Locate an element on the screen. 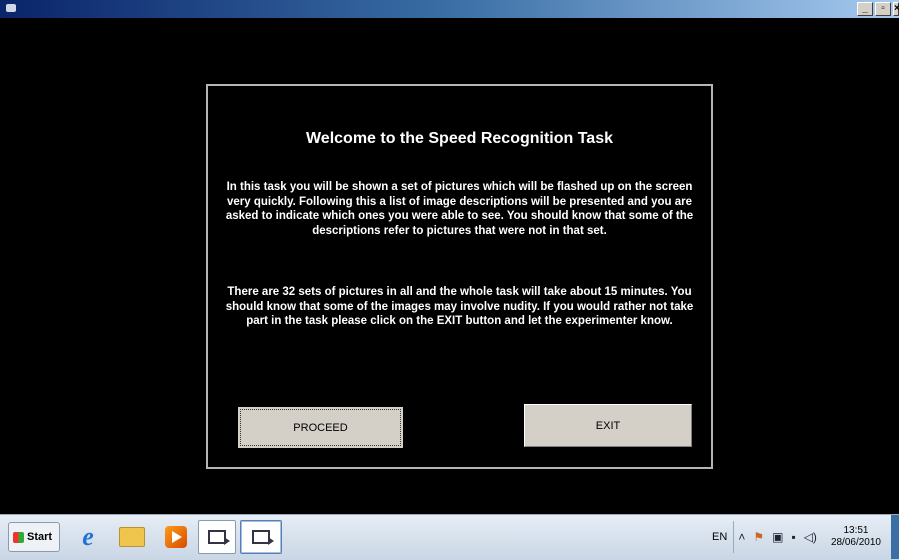 The width and height of the screenshot is (899, 560). system-menu-icon is located at coordinates (11, 8).